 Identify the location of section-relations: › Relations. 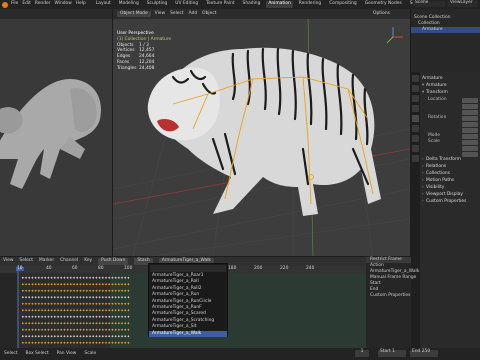
(450, 167).